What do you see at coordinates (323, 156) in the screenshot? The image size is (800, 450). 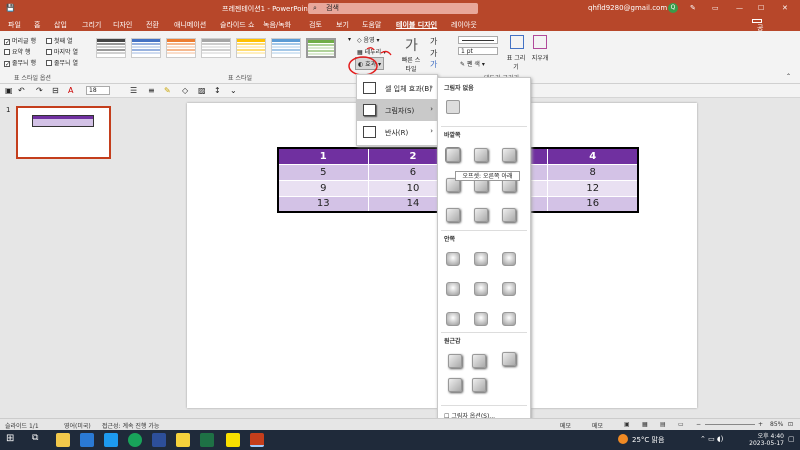 I see `table-cell: 1` at bounding box center [323, 156].